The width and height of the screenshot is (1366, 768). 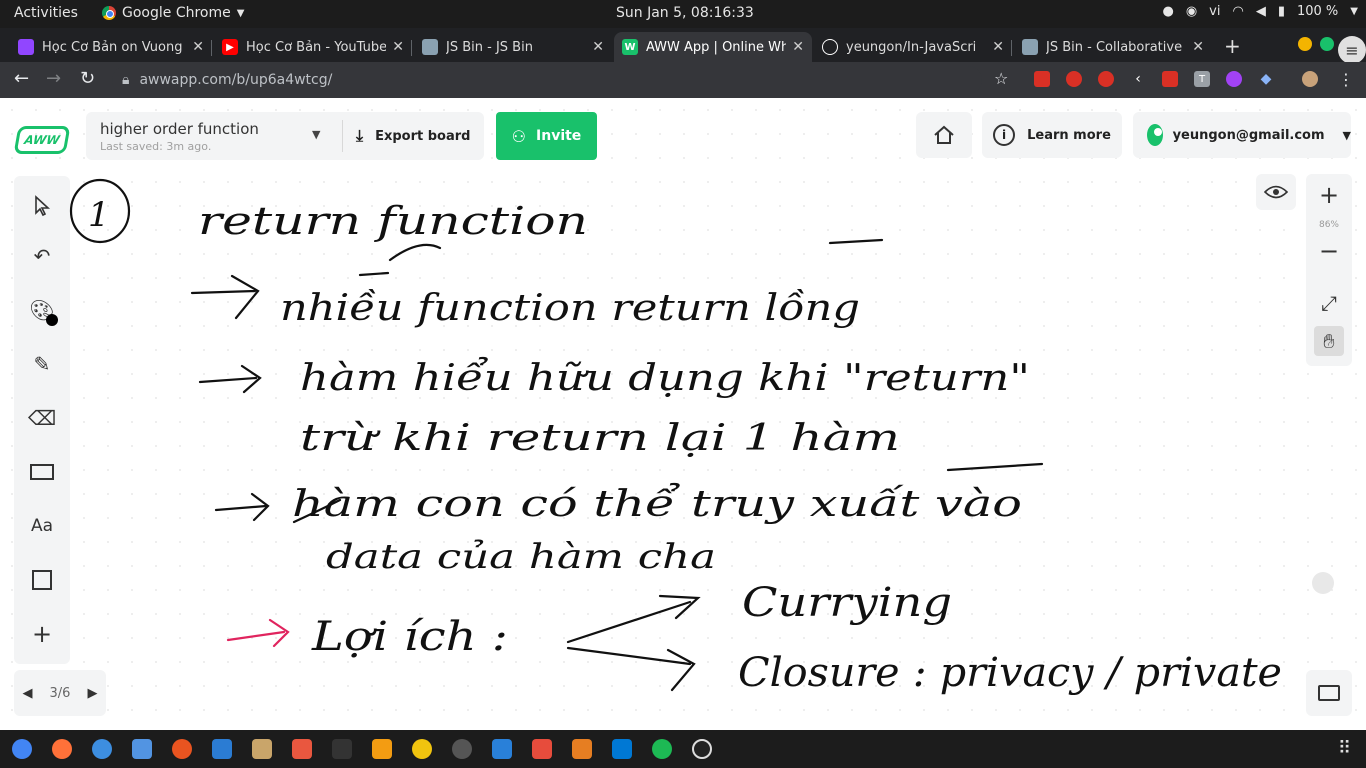 I want to click on profile-avatar, so click(x=1310, y=79).